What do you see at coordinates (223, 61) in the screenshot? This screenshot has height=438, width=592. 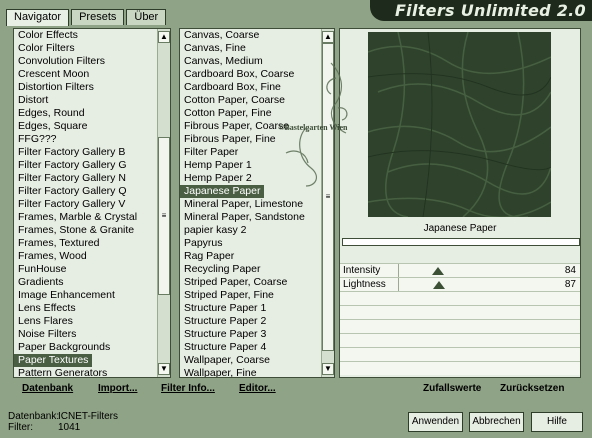 I see `list-item-label: Canvas, Medium` at bounding box center [223, 61].